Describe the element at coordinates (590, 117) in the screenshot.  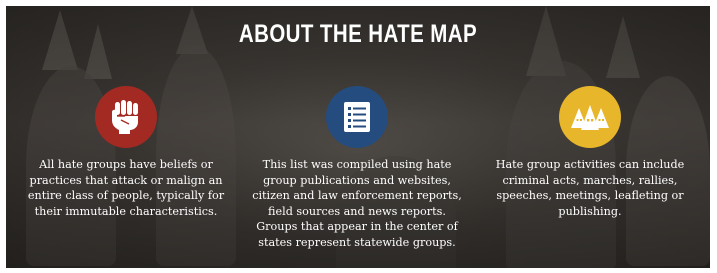
I see `hoods-icon` at that location.